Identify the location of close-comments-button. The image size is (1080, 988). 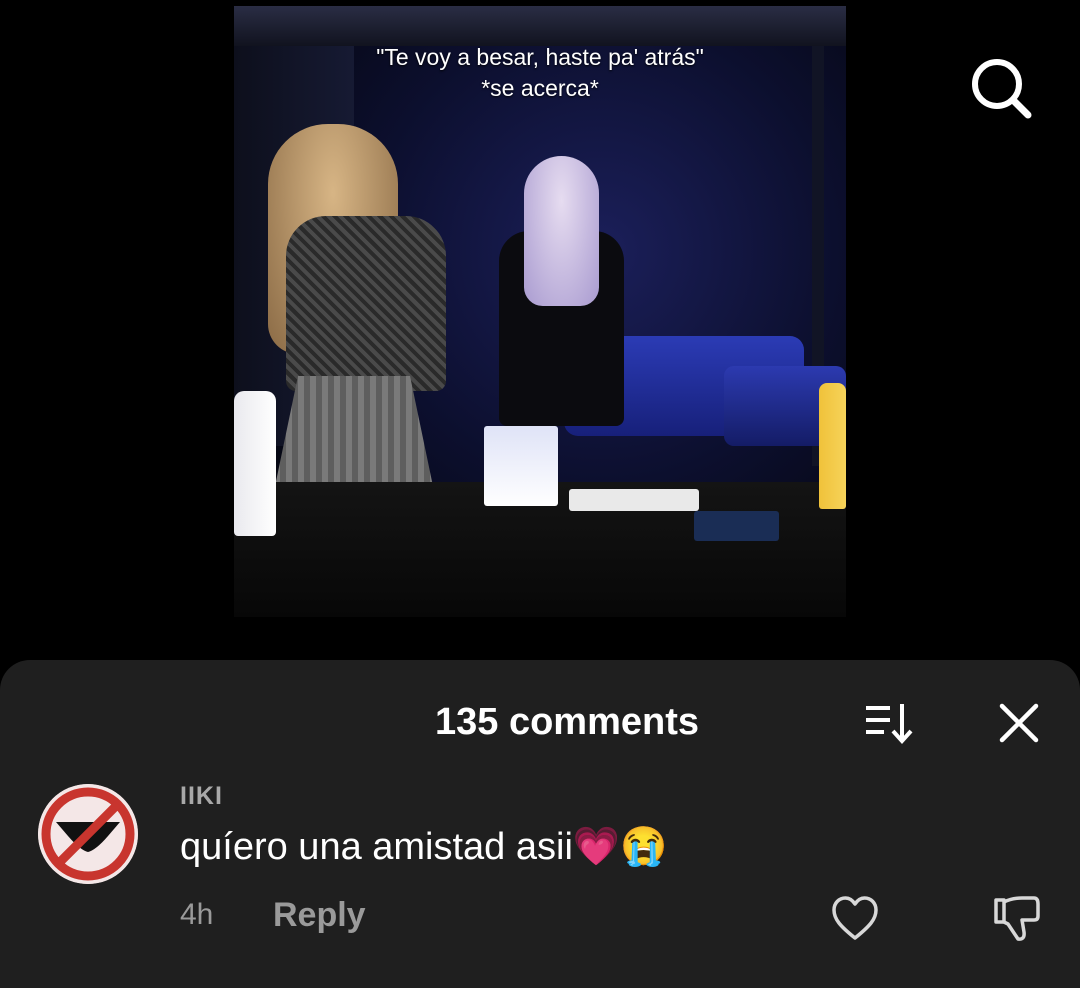
(1019, 723).